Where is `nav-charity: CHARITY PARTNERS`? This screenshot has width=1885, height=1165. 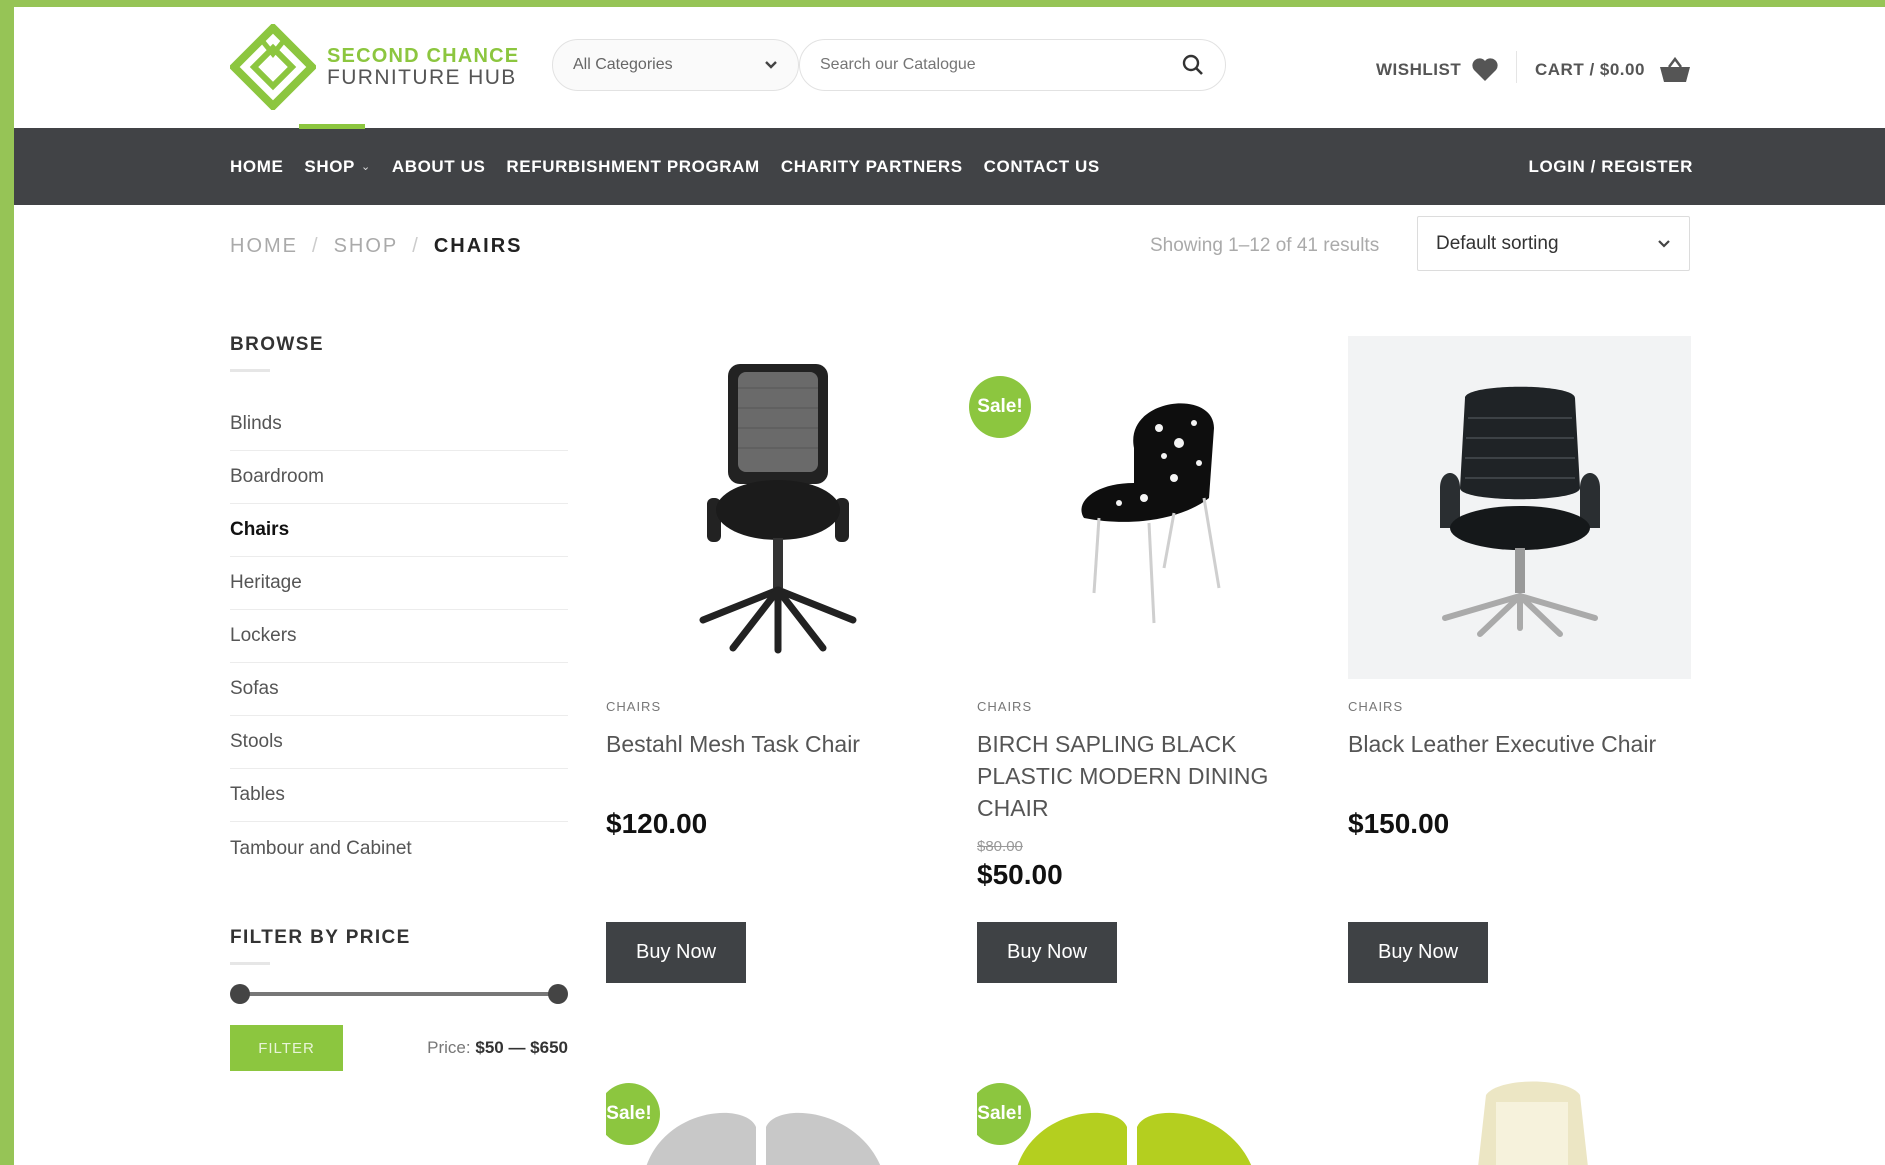 nav-charity: CHARITY PARTNERS is located at coordinates (872, 167).